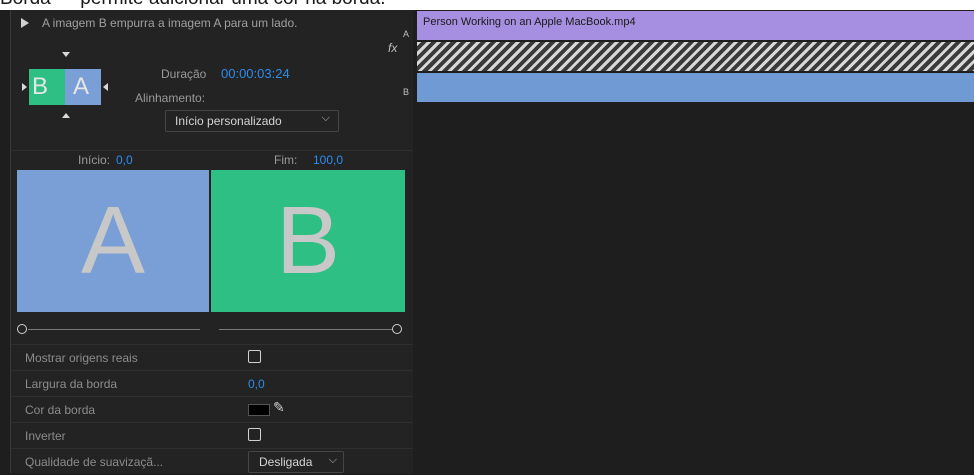  What do you see at coordinates (170, 98) in the screenshot?
I see `alignment-label: Alinhamento:` at bounding box center [170, 98].